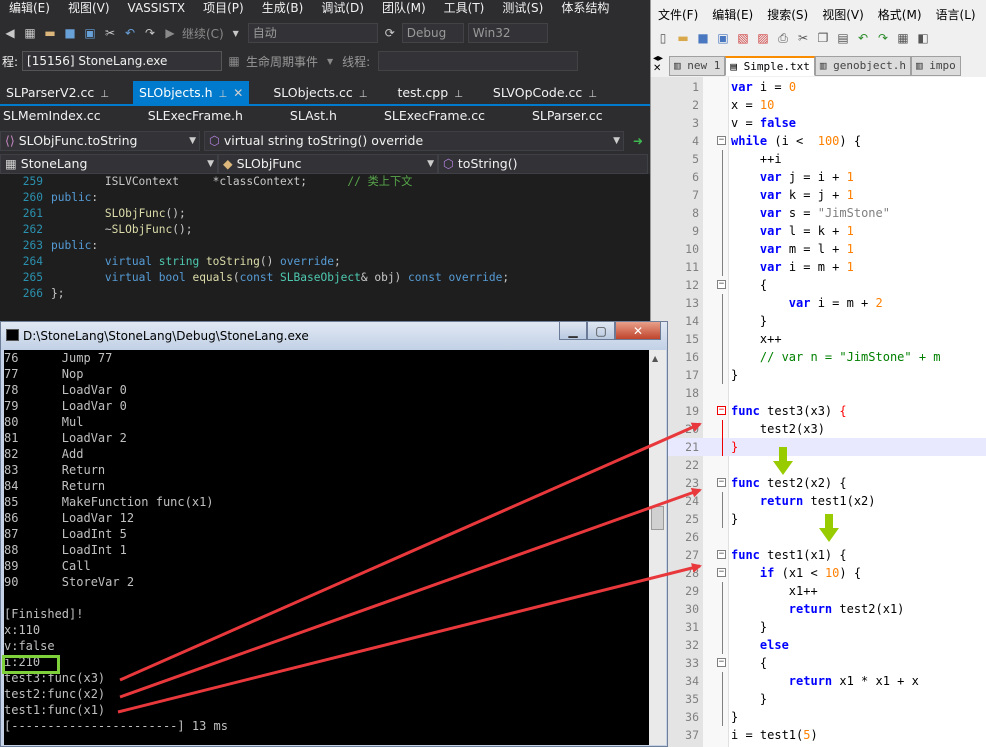 This screenshot has width=986, height=747. What do you see at coordinates (409, 638) in the screenshot?
I see `arrow-test1` at bounding box center [409, 638].